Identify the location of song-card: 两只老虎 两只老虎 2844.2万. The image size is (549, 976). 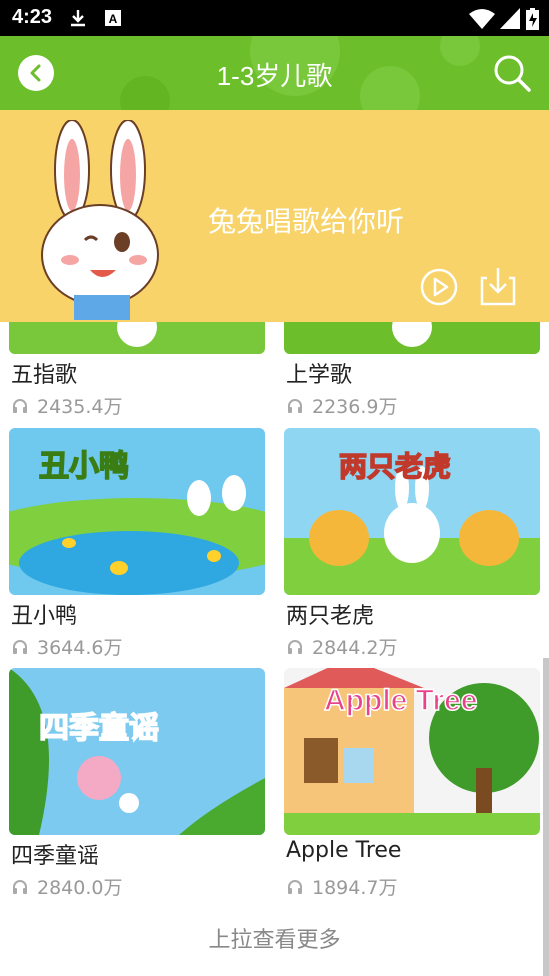
(412, 543).